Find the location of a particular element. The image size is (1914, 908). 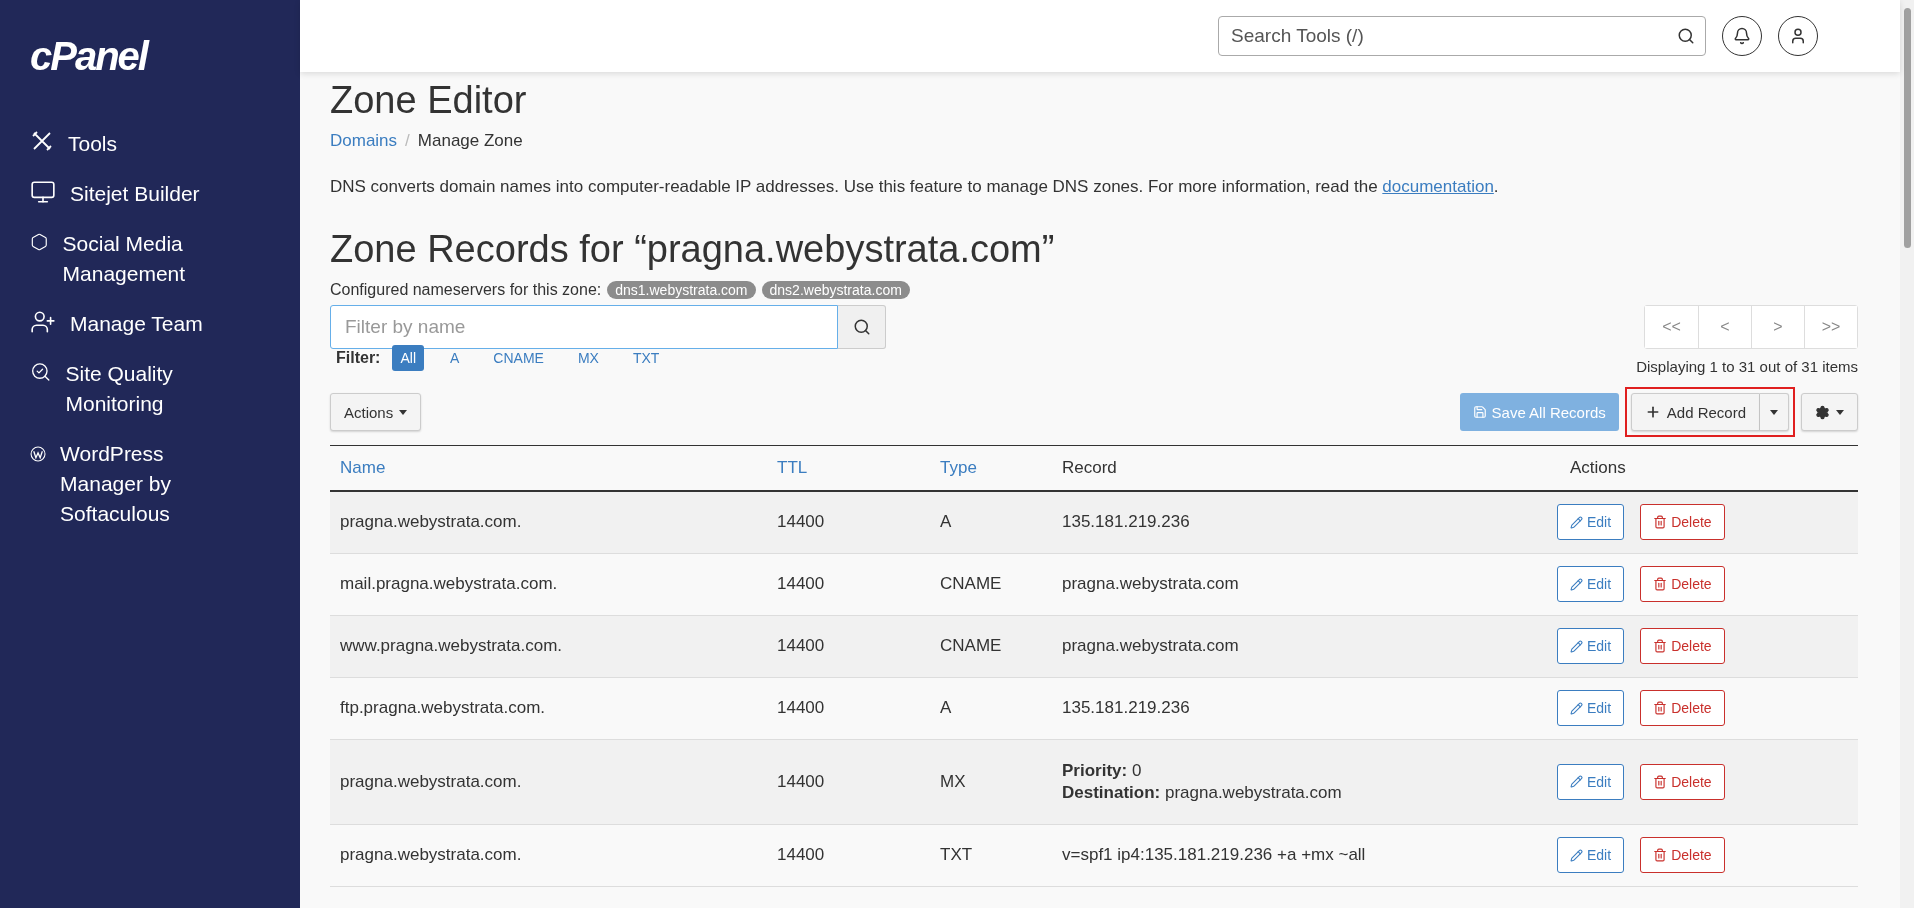

bell-icon is located at coordinates (1742, 36).